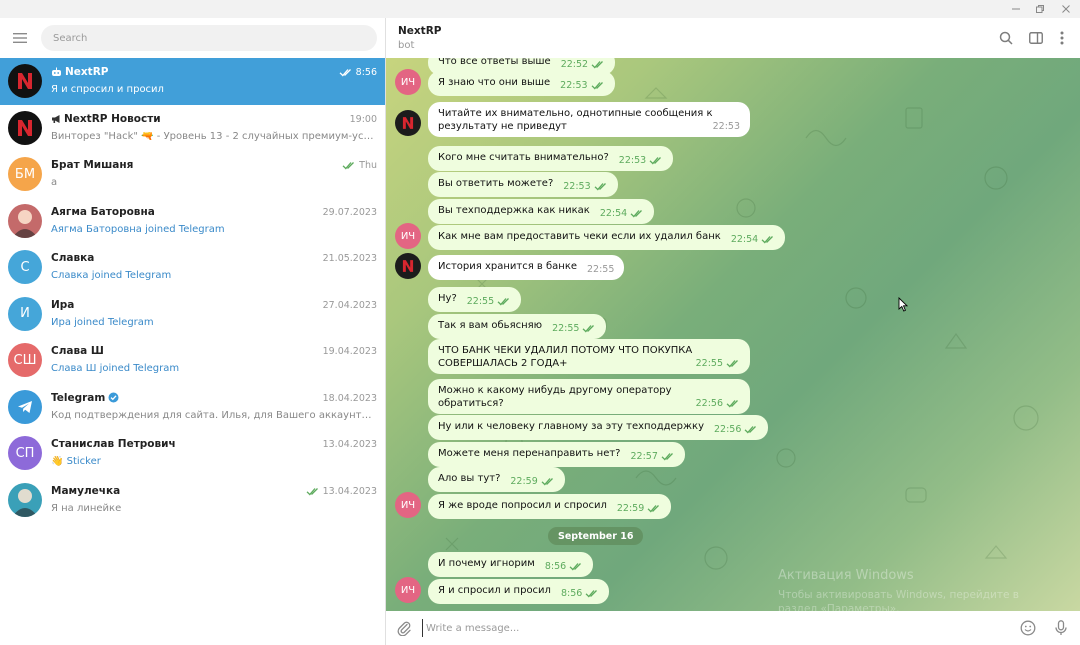  Describe the element at coordinates (469, 478) in the screenshot. I see `message-text: Ало вы тут?` at that location.